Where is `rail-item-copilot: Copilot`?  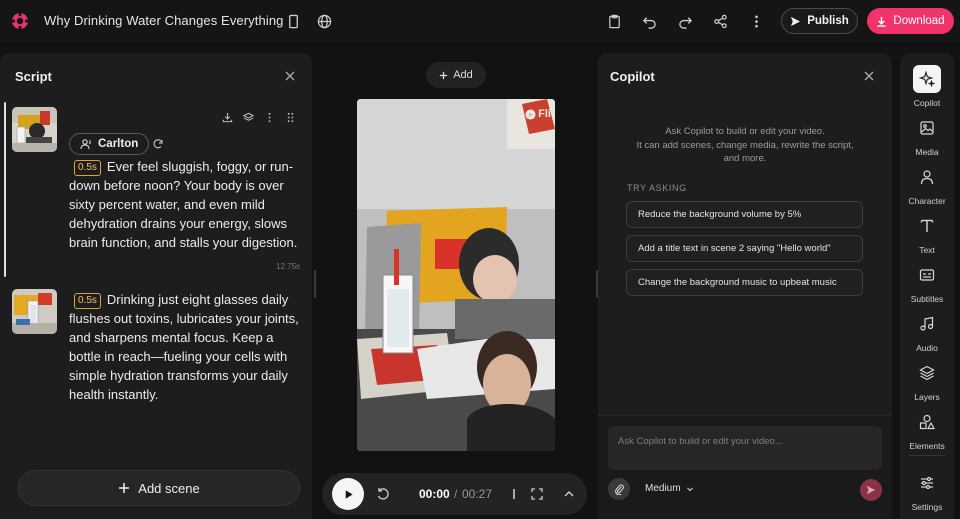 rail-item-copilot: Copilot is located at coordinates (927, 86).